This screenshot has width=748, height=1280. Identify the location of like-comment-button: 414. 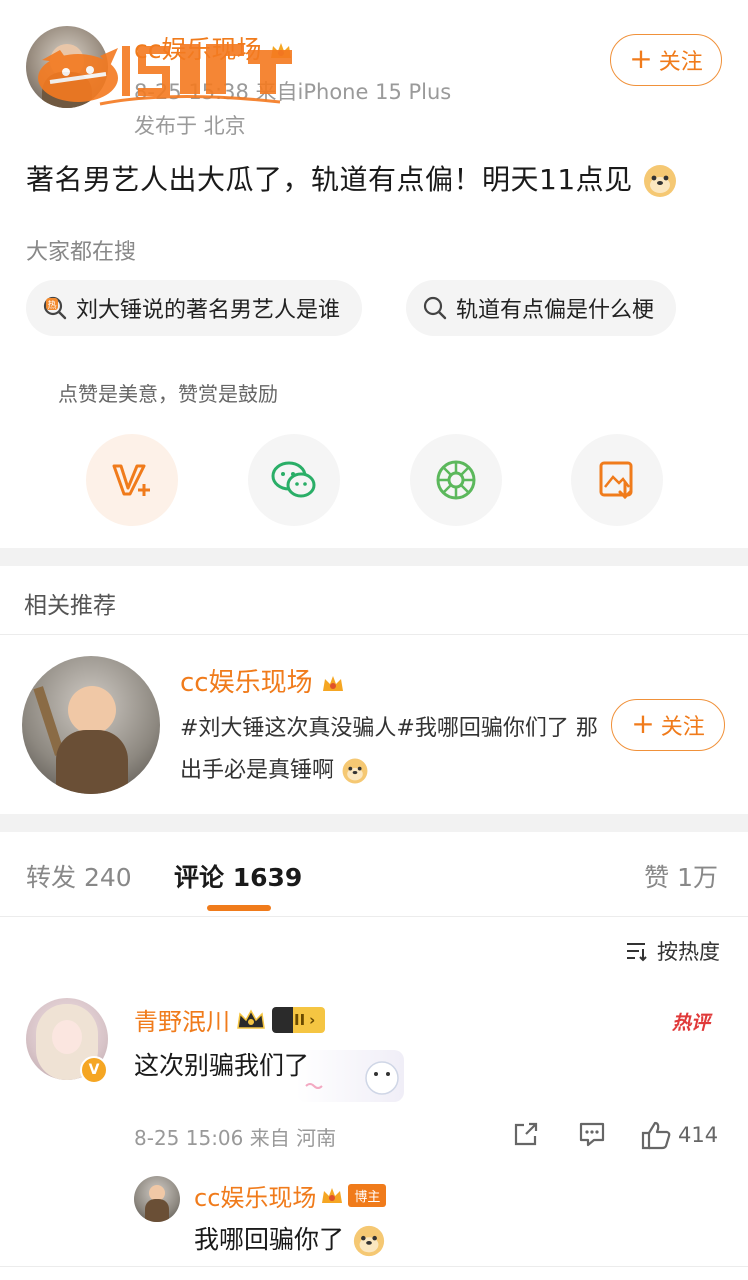
(679, 1135).